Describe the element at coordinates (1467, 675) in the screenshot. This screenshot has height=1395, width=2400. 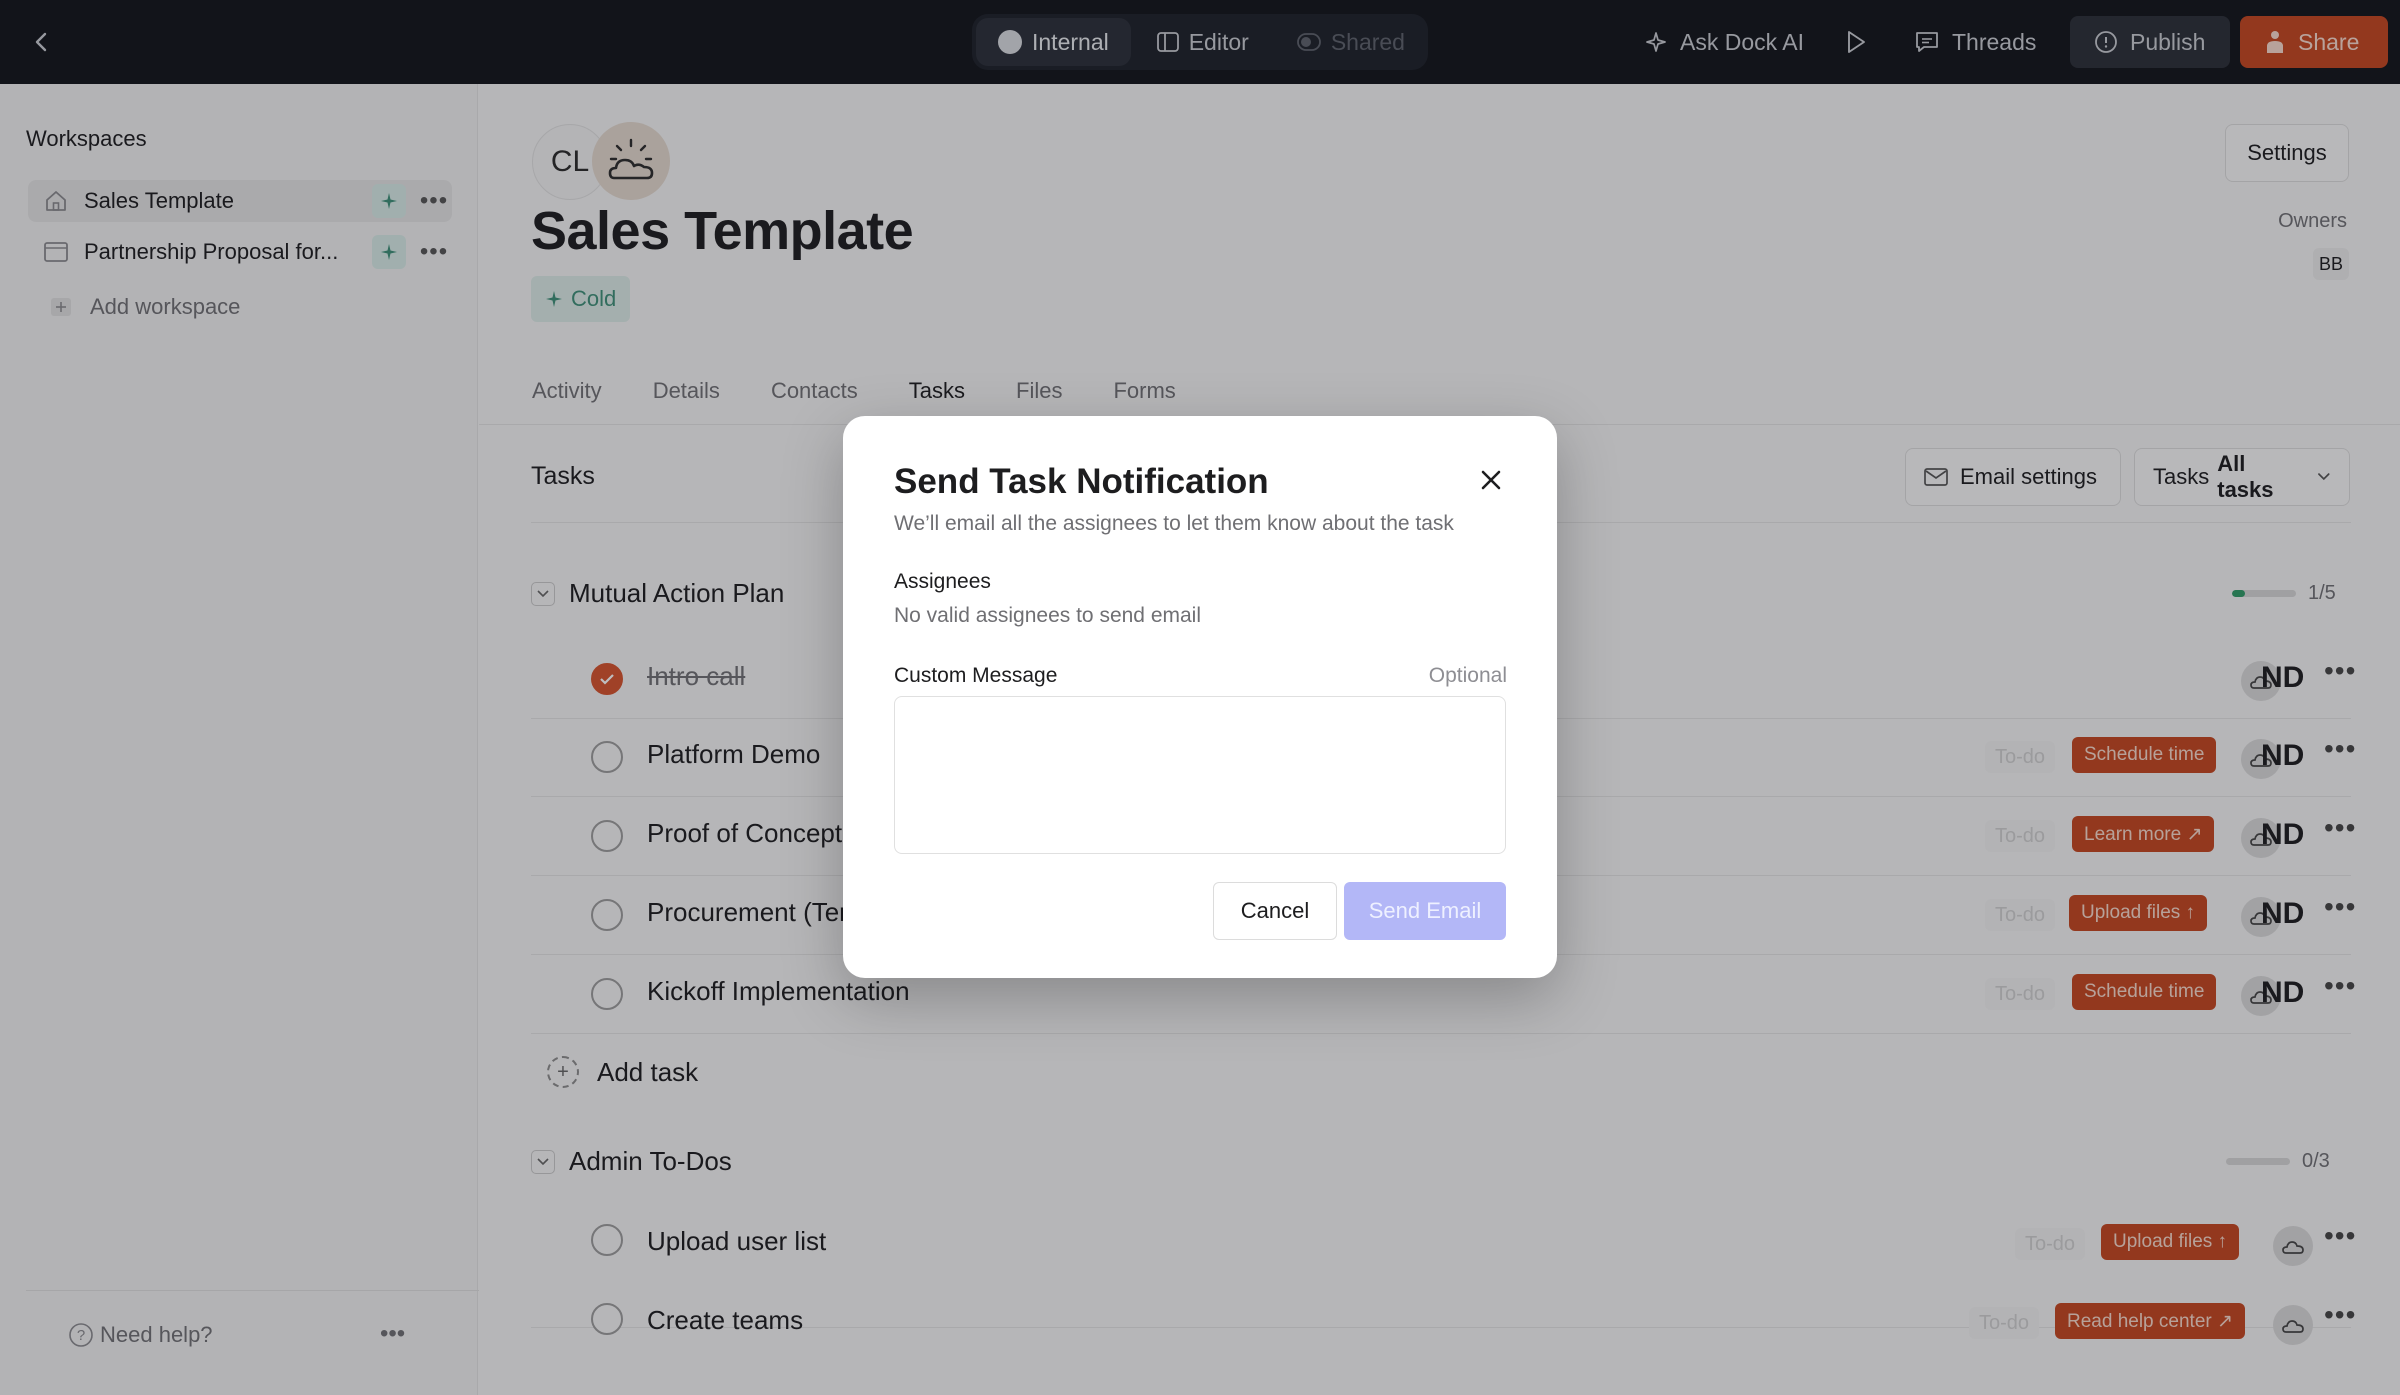
I see `optional-label: Optional` at that location.